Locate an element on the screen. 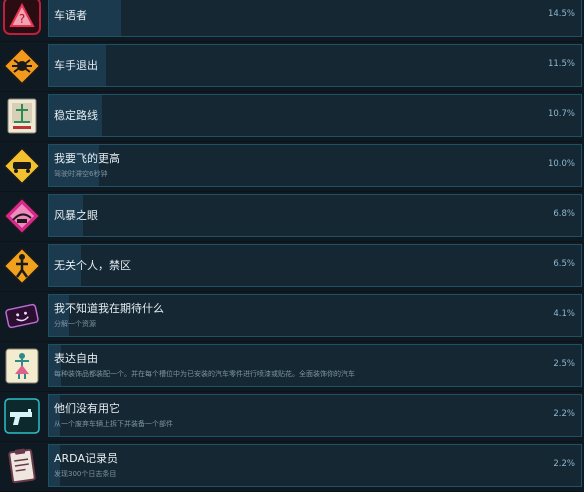 Image resolution: width=584 pixels, height=492 pixels. smiley-ticket-icon is located at coordinates (22, 315).